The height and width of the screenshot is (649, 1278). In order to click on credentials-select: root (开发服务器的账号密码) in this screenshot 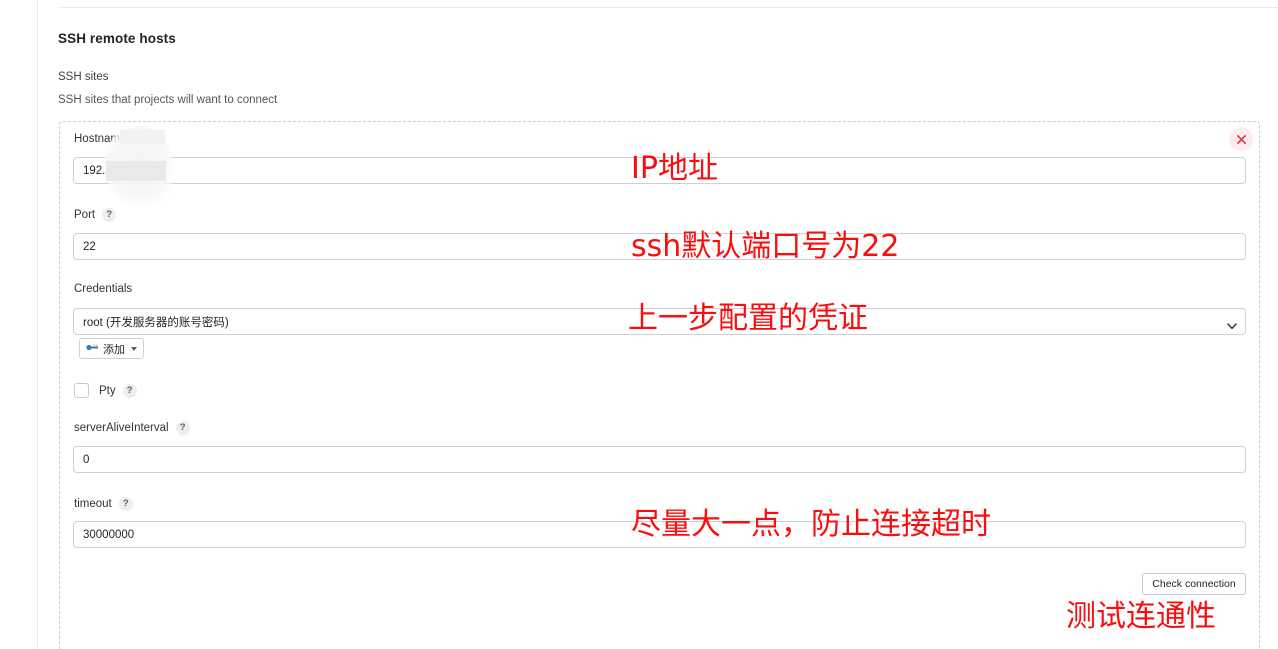, I will do `click(659, 321)`.